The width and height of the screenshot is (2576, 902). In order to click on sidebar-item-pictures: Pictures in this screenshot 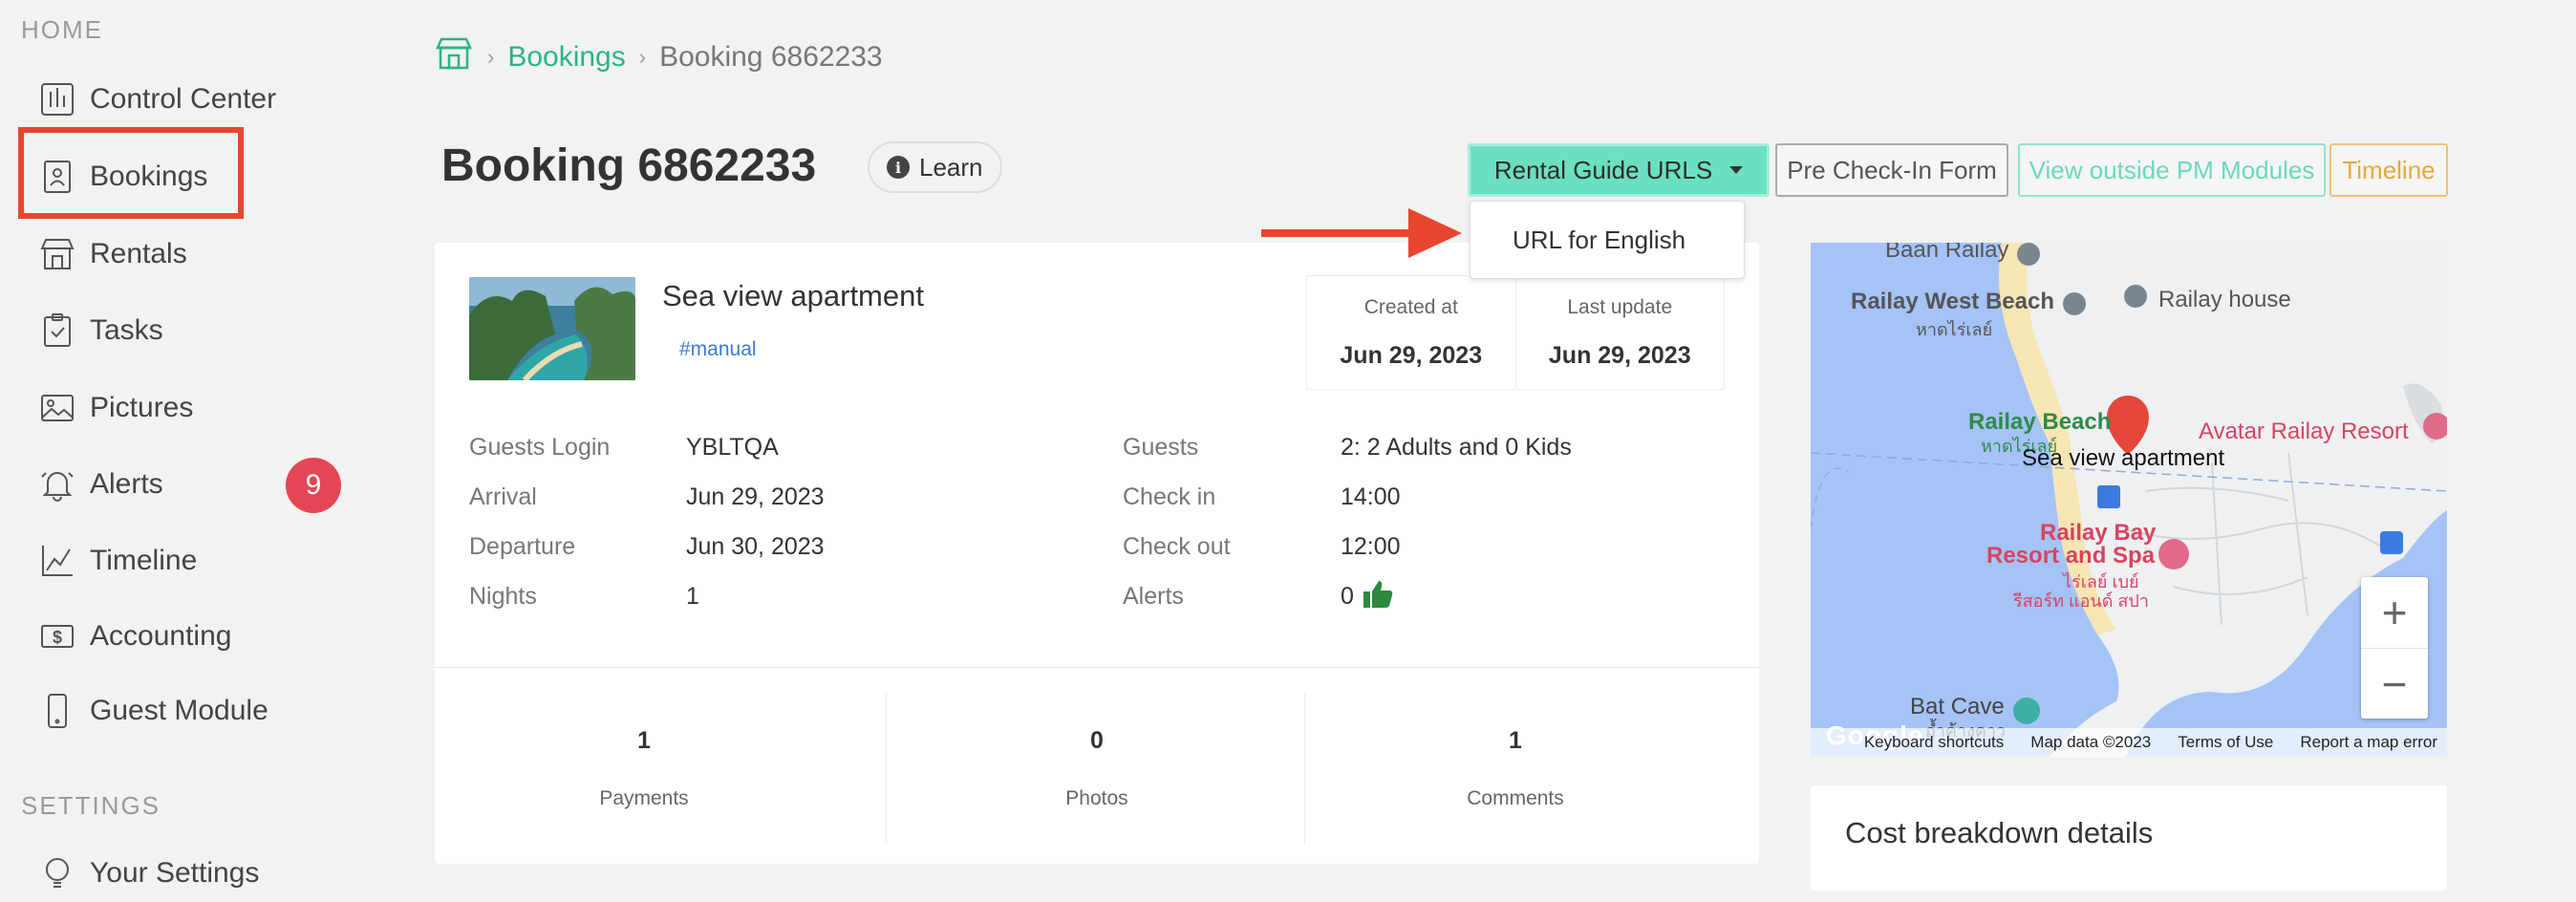, I will do `click(114, 408)`.